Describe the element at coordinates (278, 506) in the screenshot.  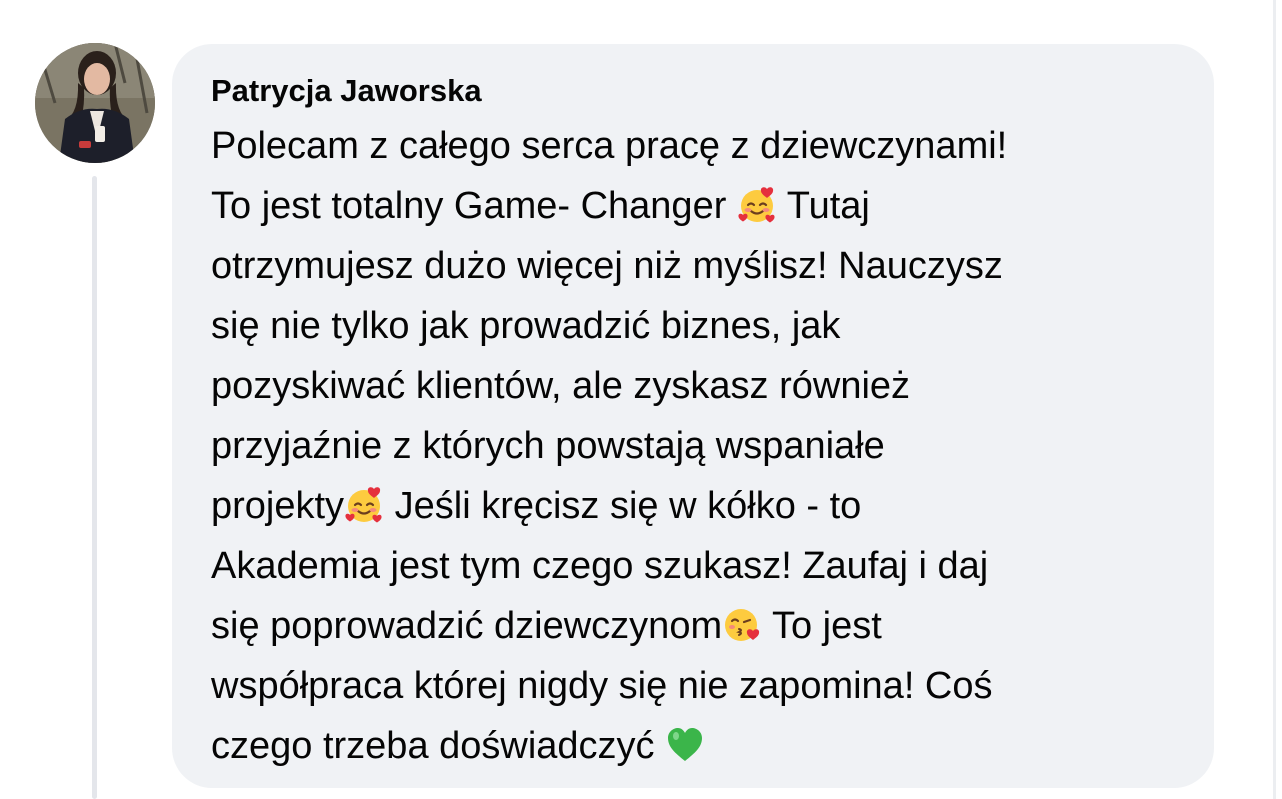
I see `comment-line-text: projekty` at that location.